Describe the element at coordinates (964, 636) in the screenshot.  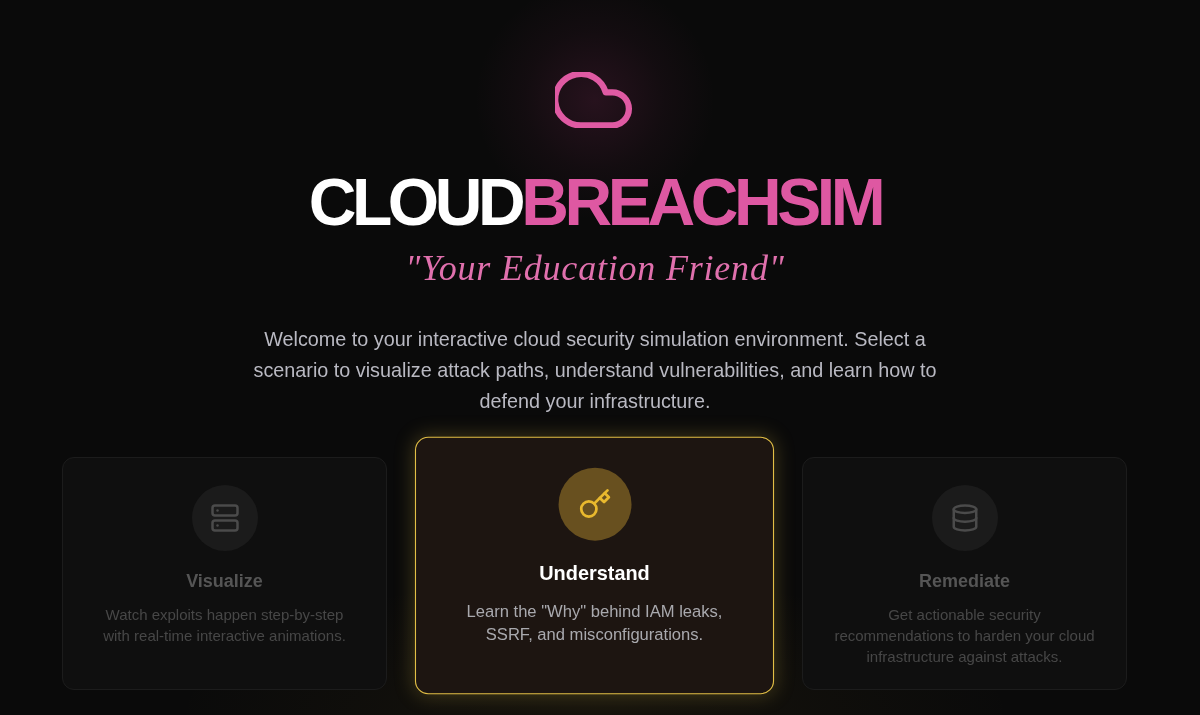
I see `card-description: Get actionable security recommendations to harden your cloud infrastructure against attacks.` at that location.